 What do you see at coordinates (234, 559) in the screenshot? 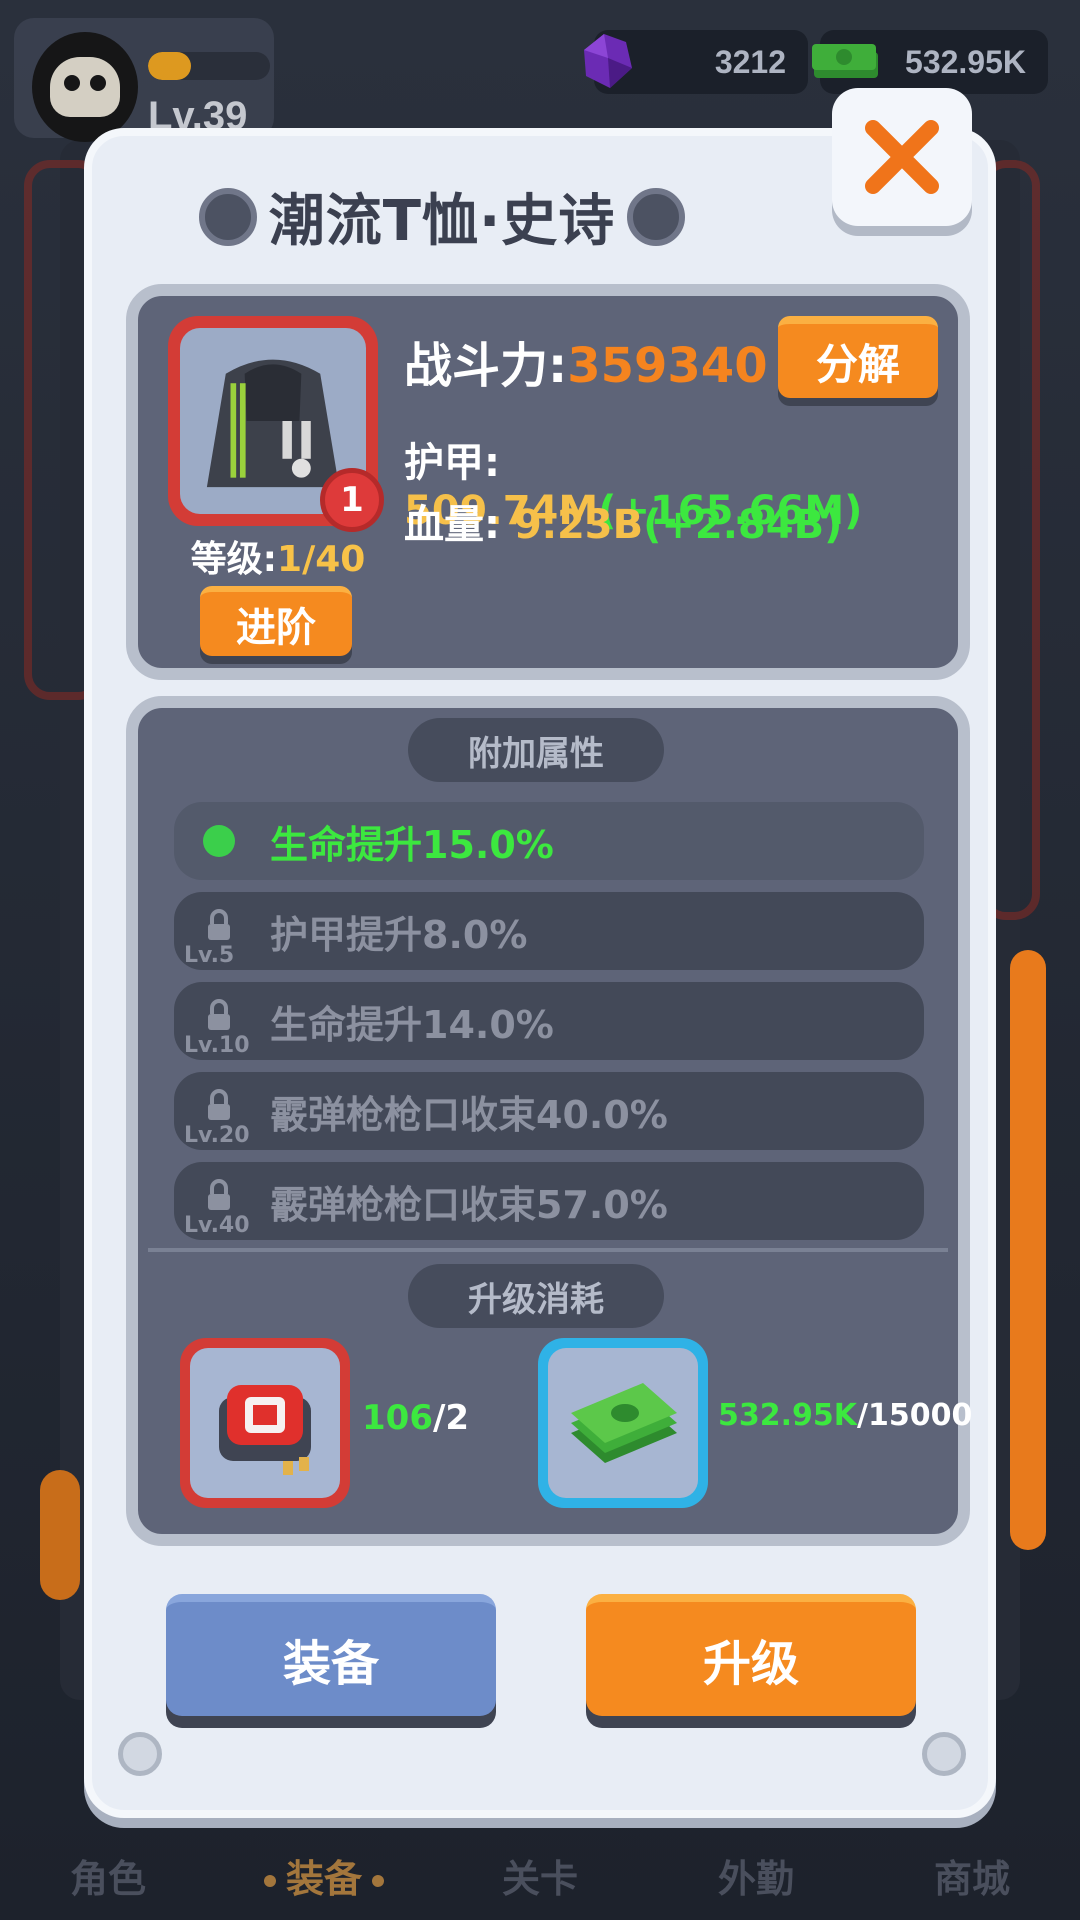
I see `grade-label: 等级:` at bounding box center [234, 559].